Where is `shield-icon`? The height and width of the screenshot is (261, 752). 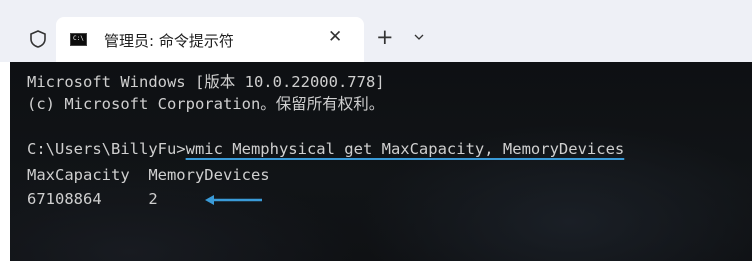
shield-icon is located at coordinates (38, 39).